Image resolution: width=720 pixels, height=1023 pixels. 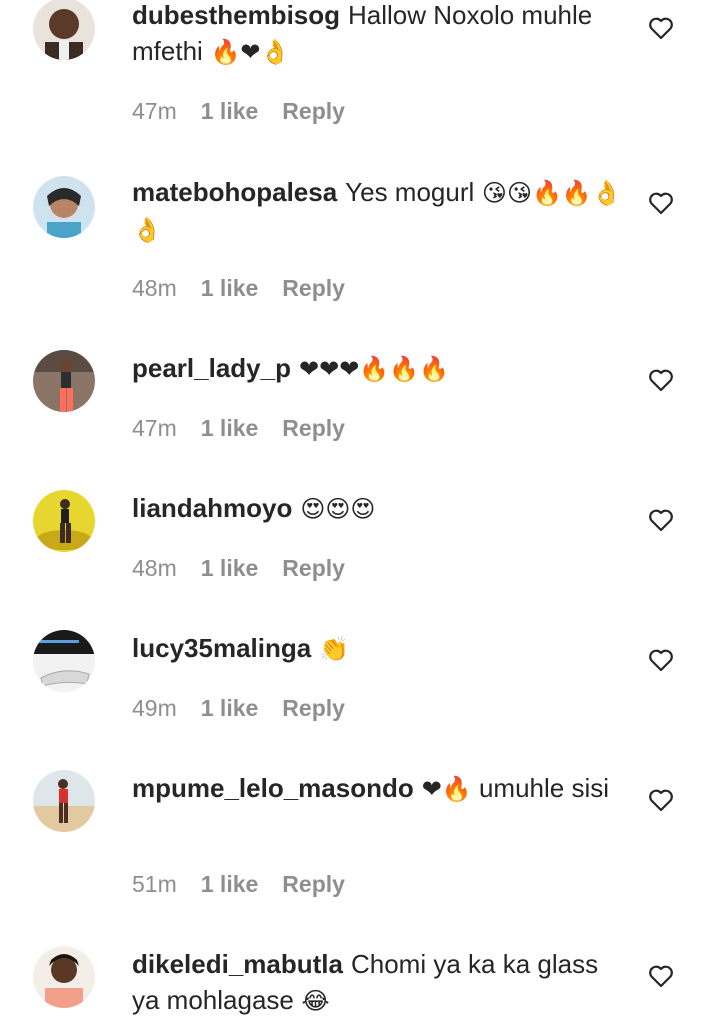 What do you see at coordinates (373, 369) in the screenshot?
I see `comment-emojis: ❤❤❤🔥🔥🔥` at bounding box center [373, 369].